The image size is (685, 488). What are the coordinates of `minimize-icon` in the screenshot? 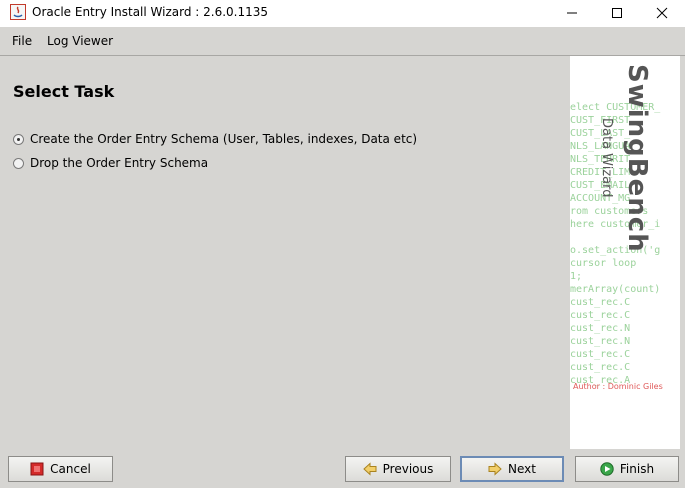 It's located at (572, 13).